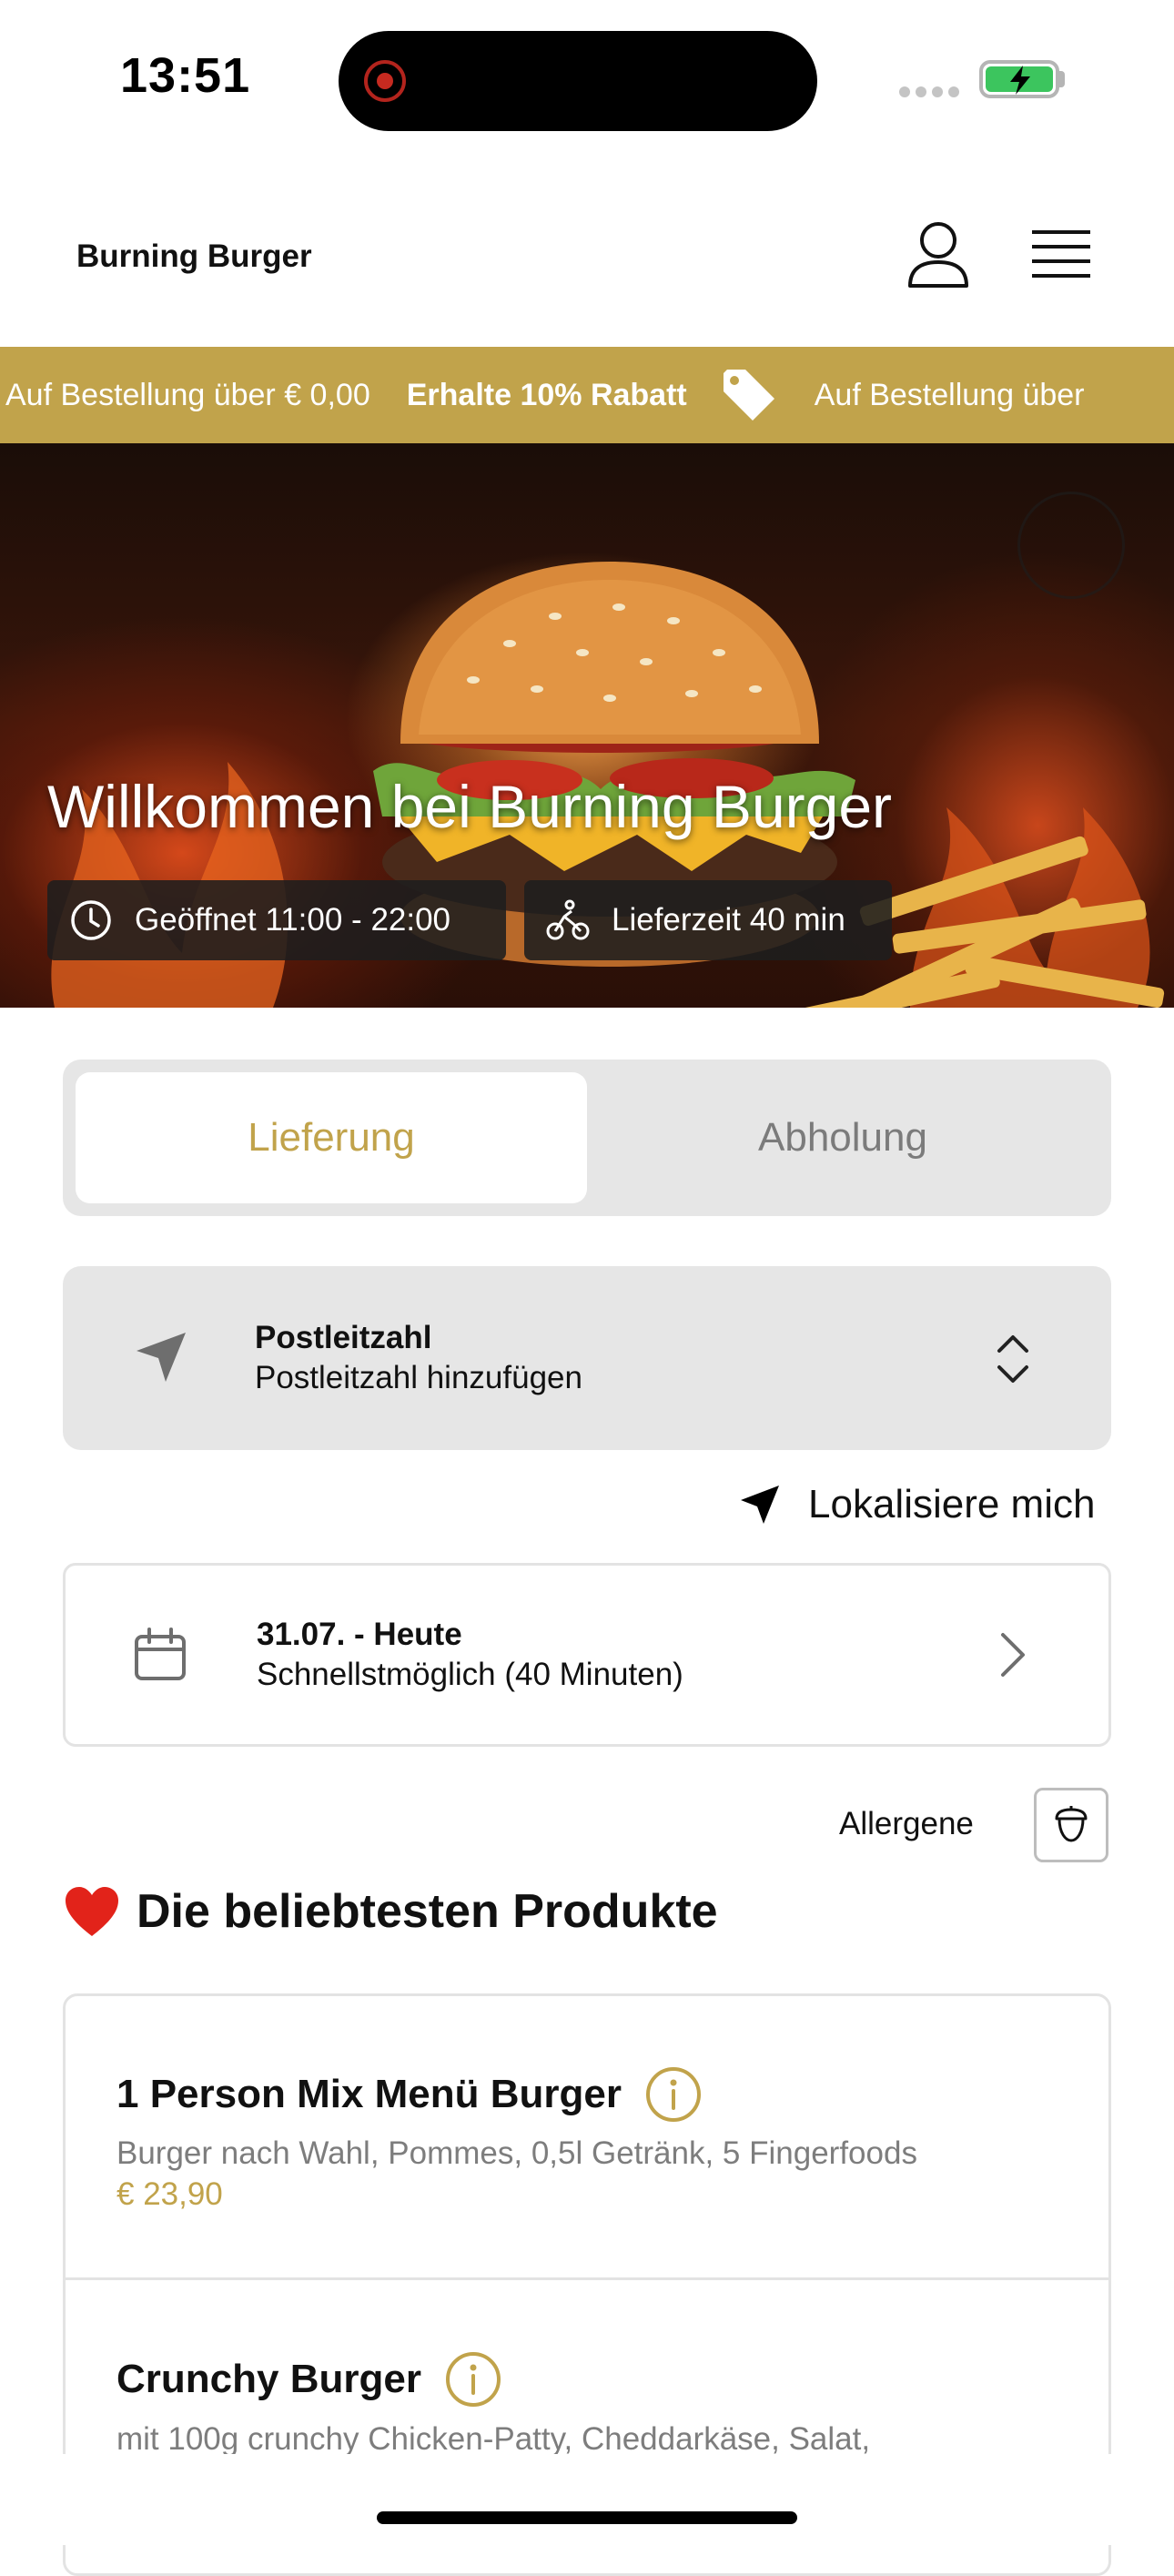 Image resolution: width=1174 pixels, height=2576 pixels. I want to click on delivery-time-selector, so click(587, 1655).